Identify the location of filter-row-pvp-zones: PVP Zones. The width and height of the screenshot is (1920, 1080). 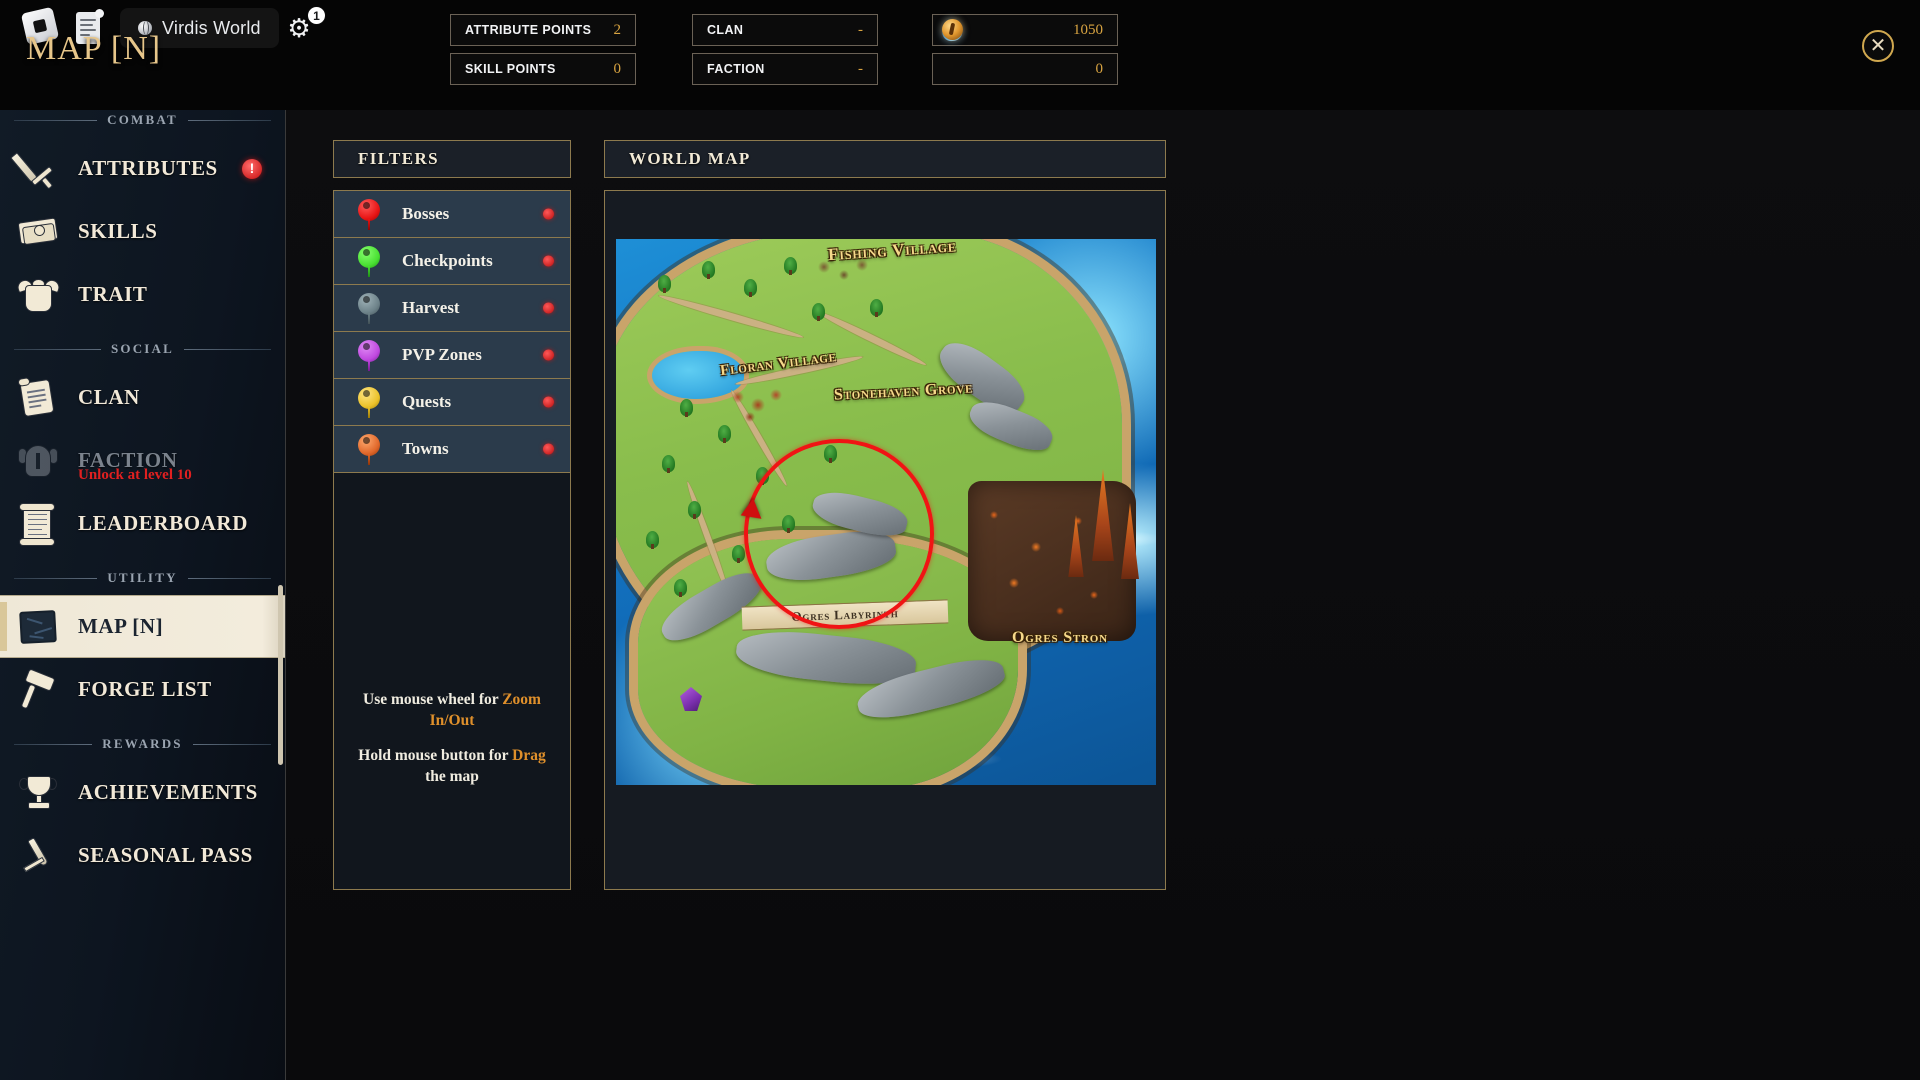
(452, 355).